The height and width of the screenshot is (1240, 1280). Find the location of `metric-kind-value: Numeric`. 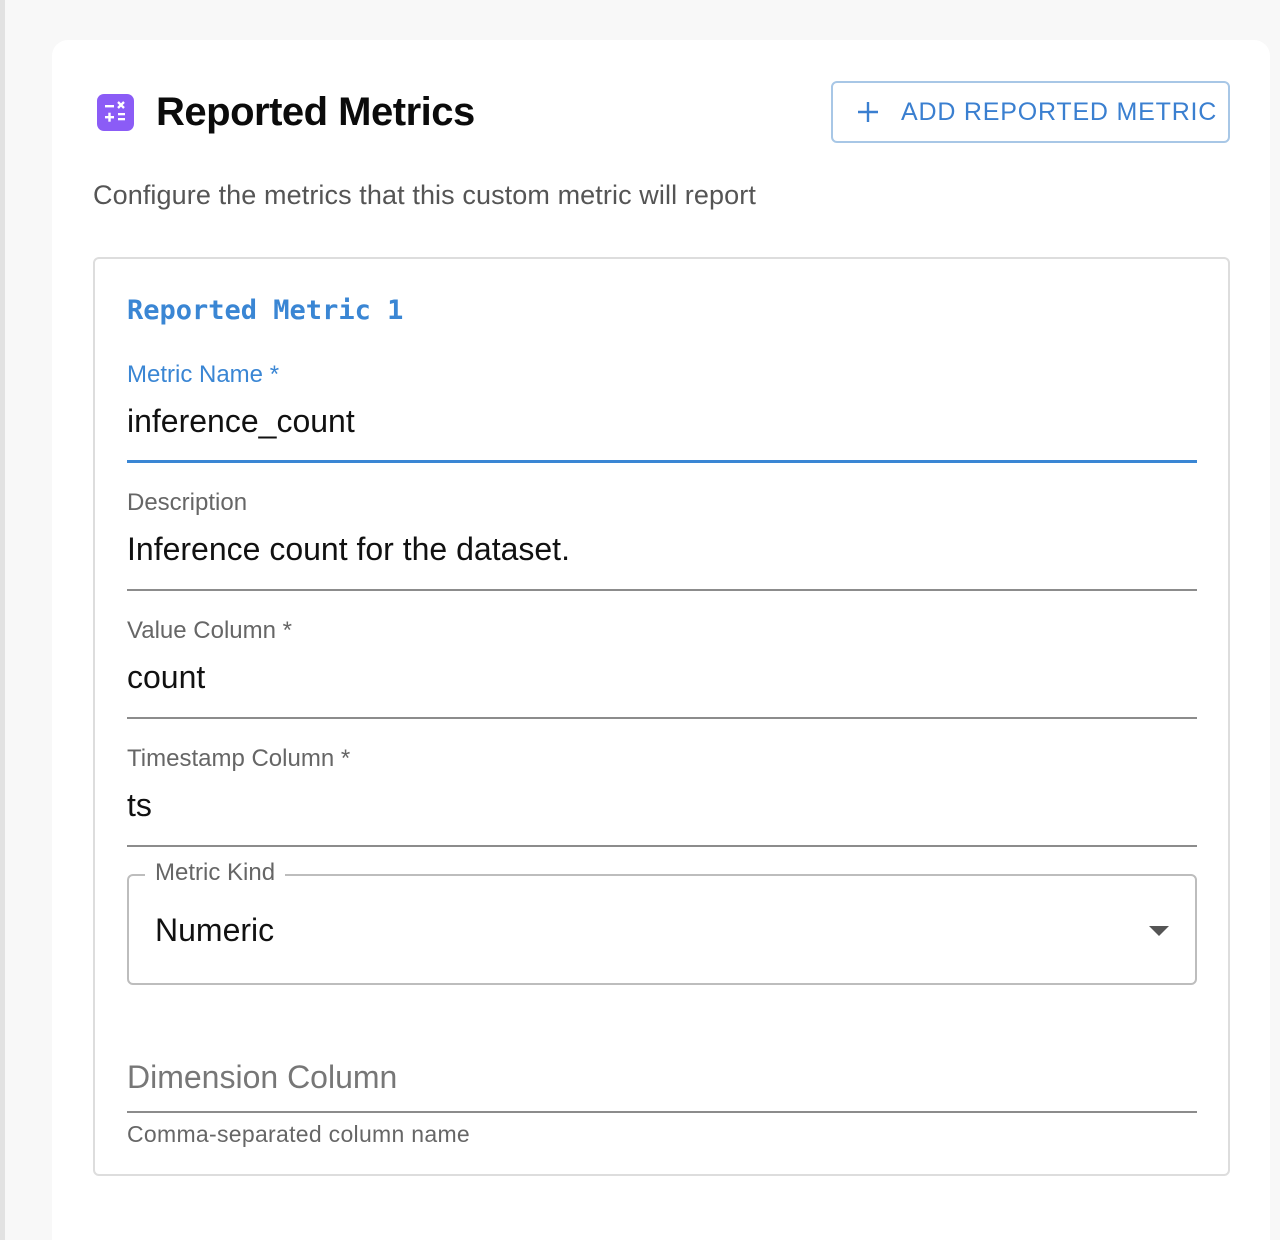

metric-kind-value: Numeric is located at coordinates (215, 930).